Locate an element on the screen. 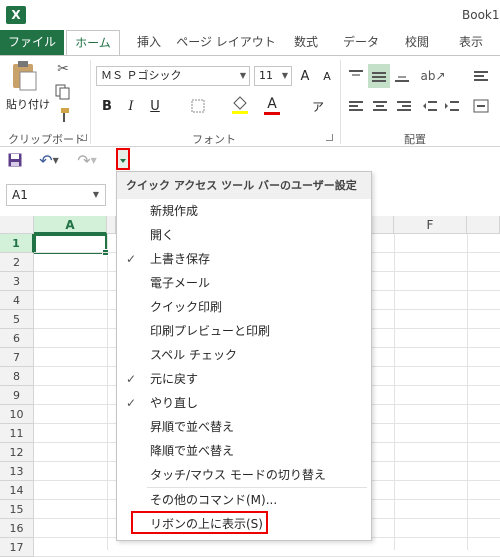 This screenshot has width=500, height=557. row-header: 15 is located at coordinates (17, 509).